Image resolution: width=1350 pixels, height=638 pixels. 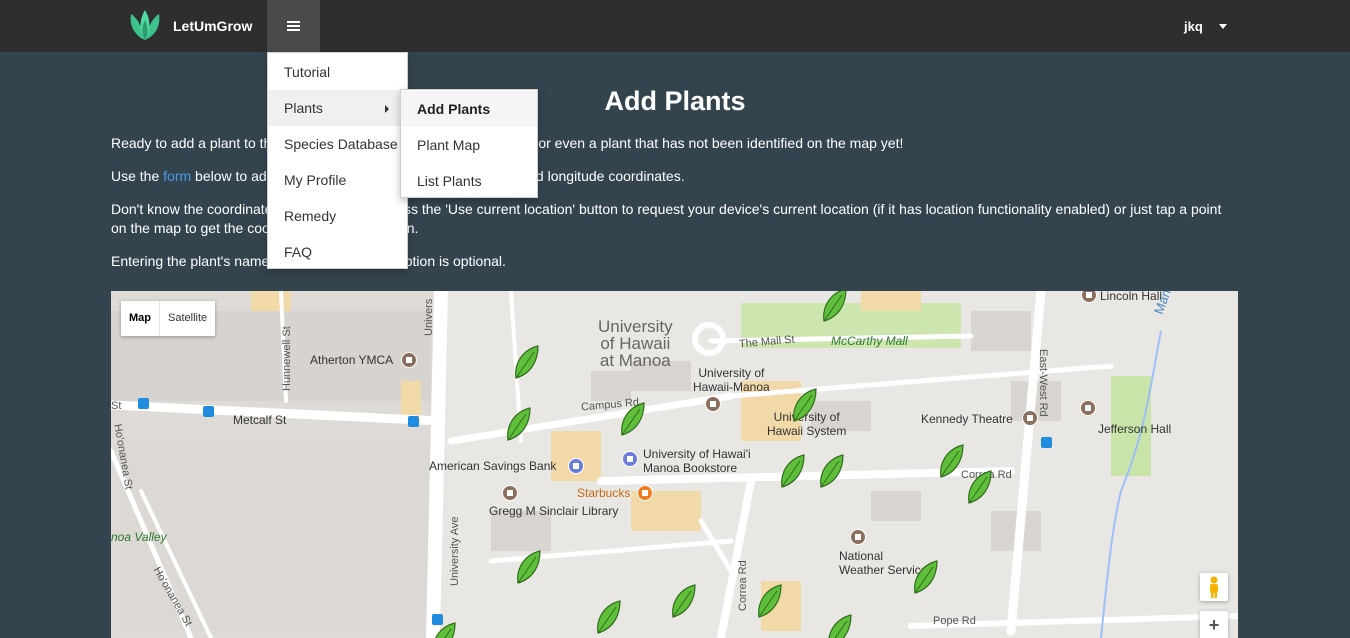 What do you see at coordinates (1222, 26) in the screenshot?
I see `caret-down-icon` at bounding box center [1222, 26].